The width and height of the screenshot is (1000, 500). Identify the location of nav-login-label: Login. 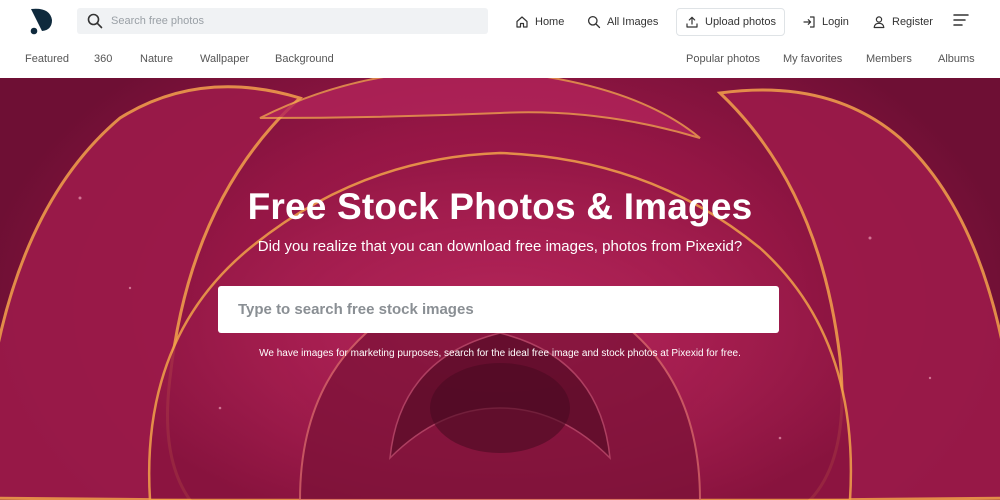
(835, 22).